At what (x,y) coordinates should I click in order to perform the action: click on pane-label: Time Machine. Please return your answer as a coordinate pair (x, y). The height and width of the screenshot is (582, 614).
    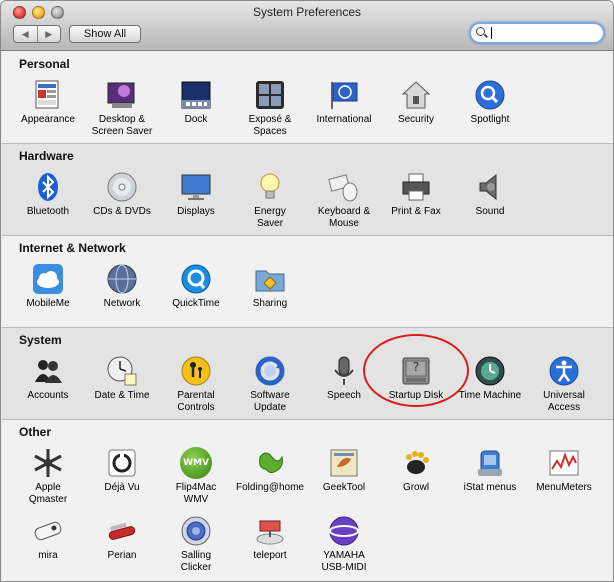
    Looking at the image, I should click on (490, 395).